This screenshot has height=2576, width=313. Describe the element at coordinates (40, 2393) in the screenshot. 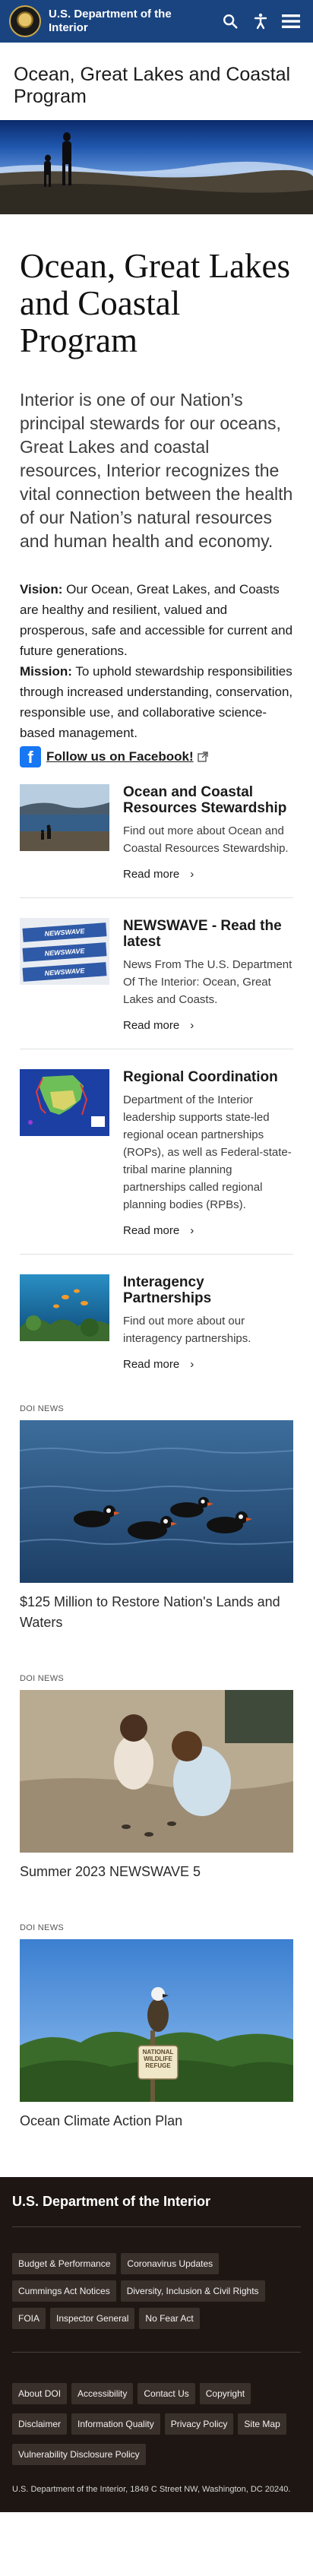

I see `footer-link-about: About DOI` at that location.